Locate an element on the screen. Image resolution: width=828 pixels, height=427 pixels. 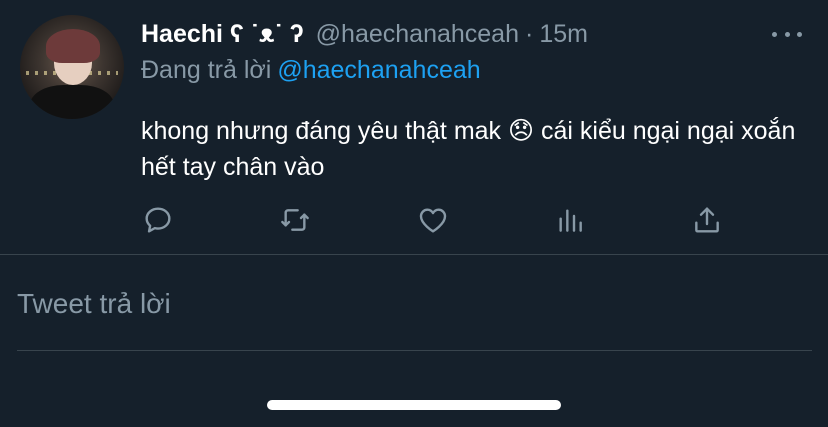
home-indicator is located at coordinates (414, 405).